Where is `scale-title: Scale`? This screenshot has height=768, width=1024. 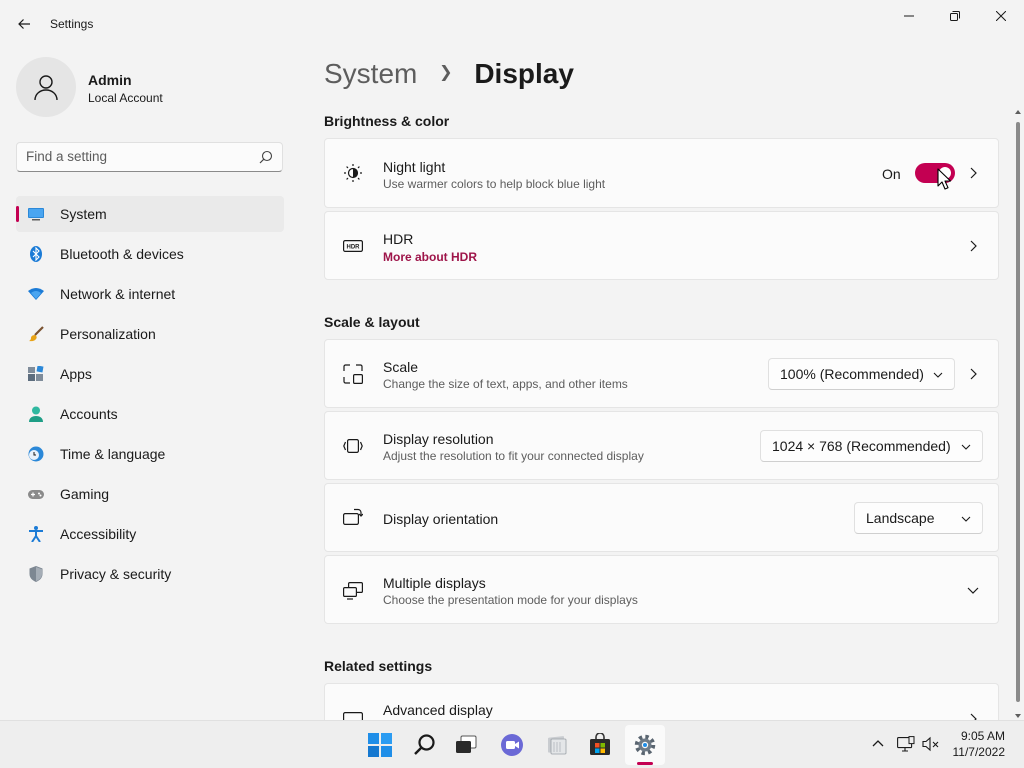 scale-title: Scale is located at coordinates (401, 367).